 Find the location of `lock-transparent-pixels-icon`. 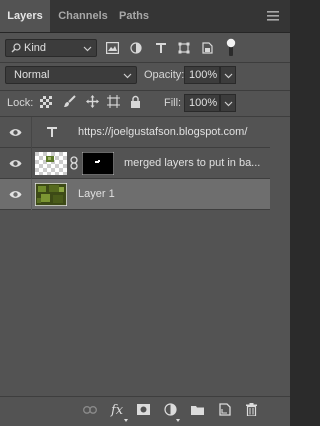

lock-transparent-pixels-icon is located at coordinates (46, 102).